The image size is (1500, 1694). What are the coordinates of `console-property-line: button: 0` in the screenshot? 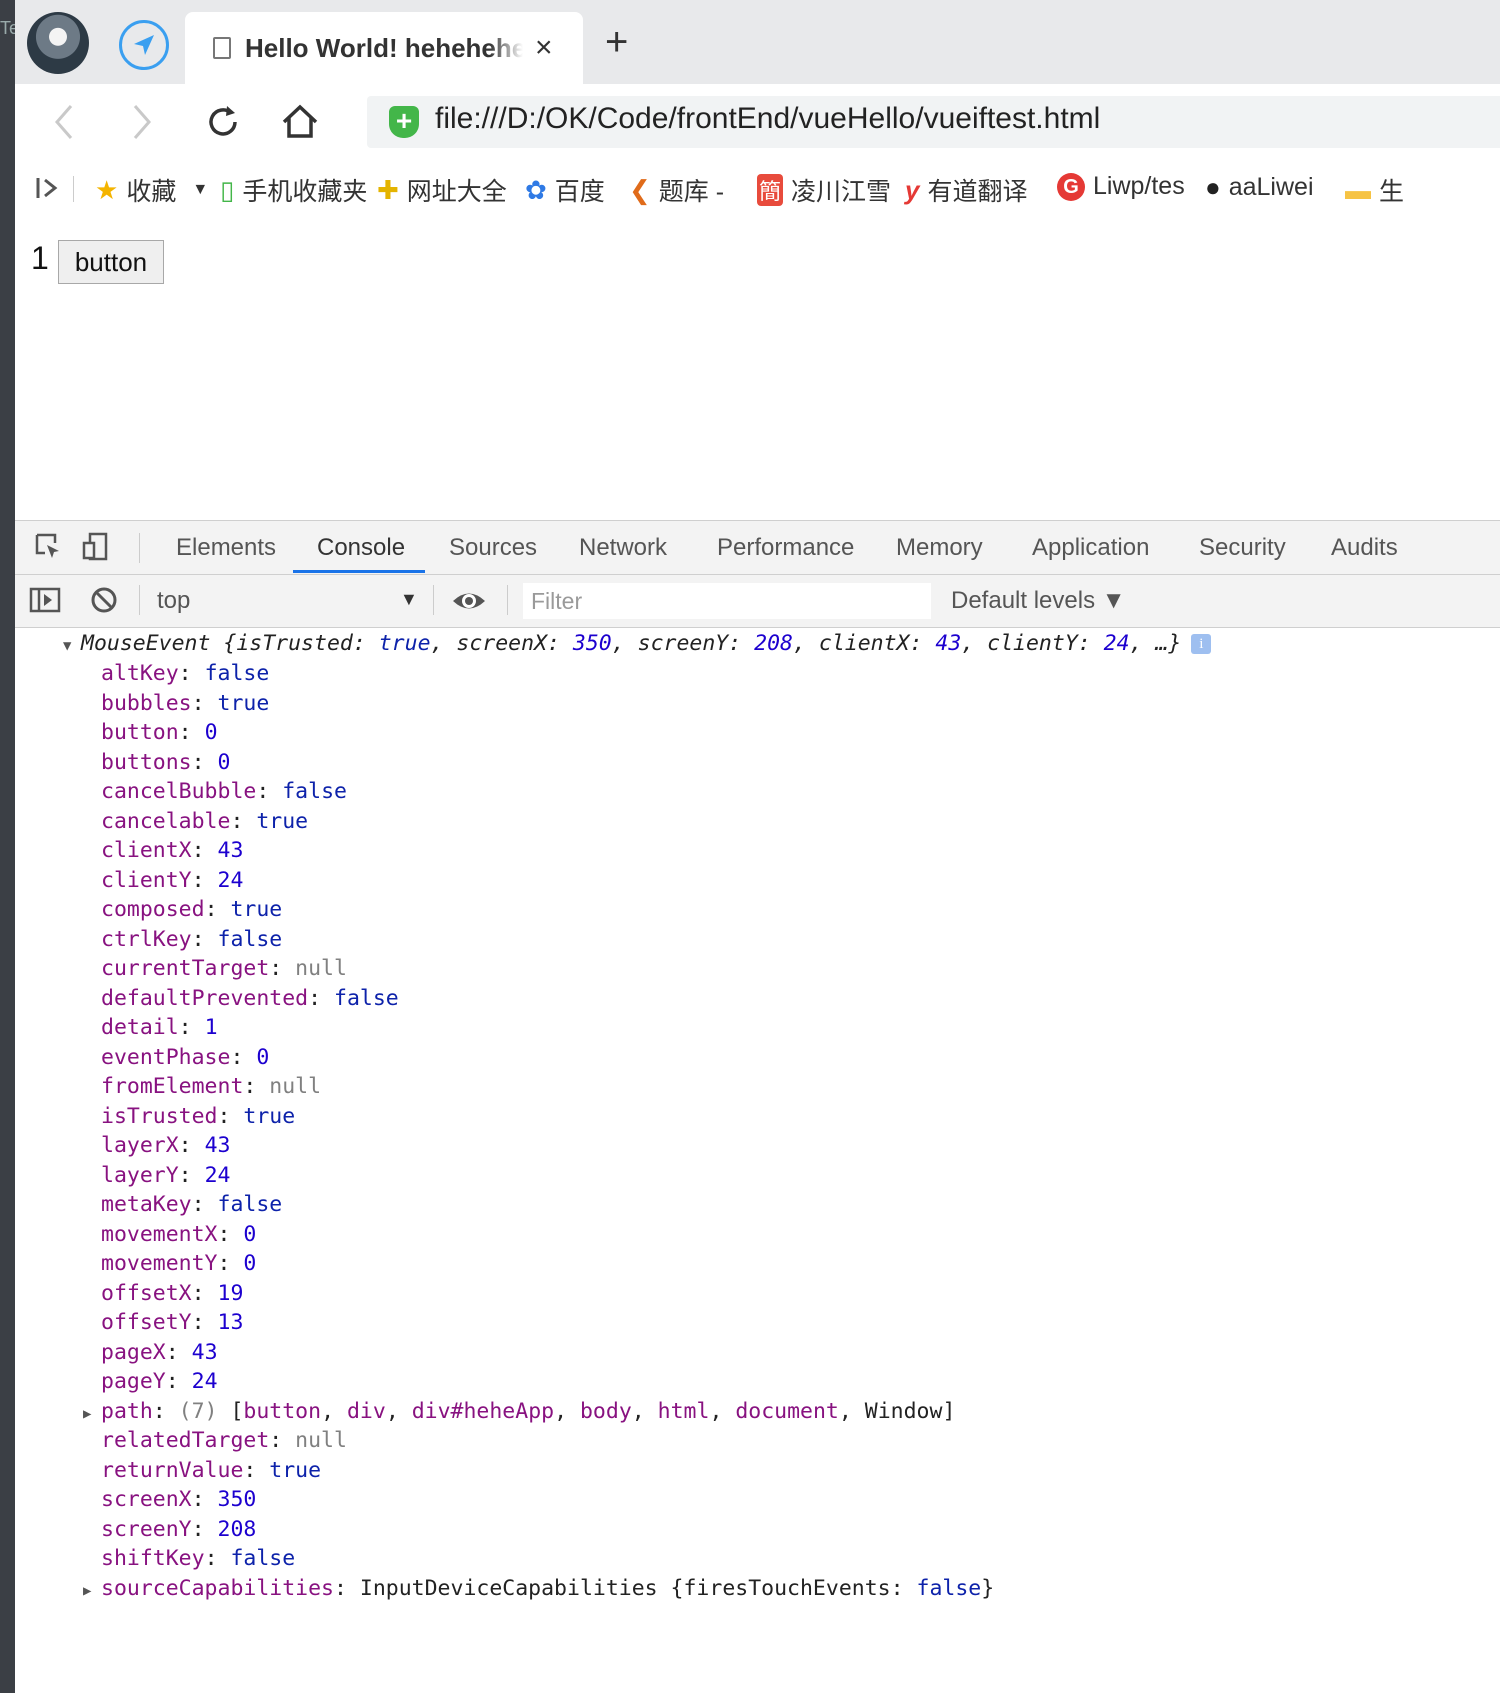 It's located at (159, 733).